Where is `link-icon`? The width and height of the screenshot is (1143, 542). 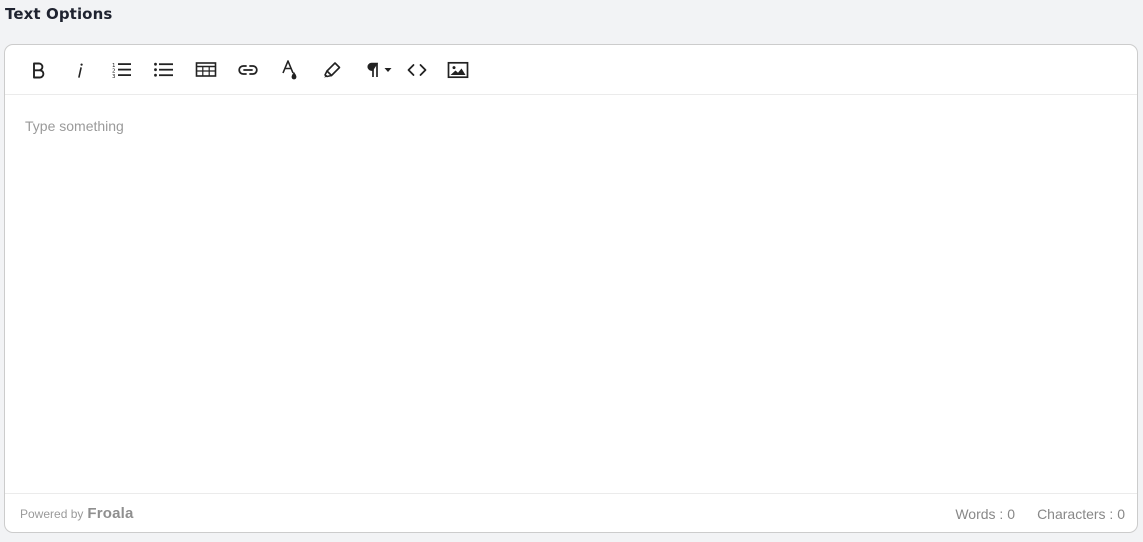 link-icon is located at coordinates (248, 70).